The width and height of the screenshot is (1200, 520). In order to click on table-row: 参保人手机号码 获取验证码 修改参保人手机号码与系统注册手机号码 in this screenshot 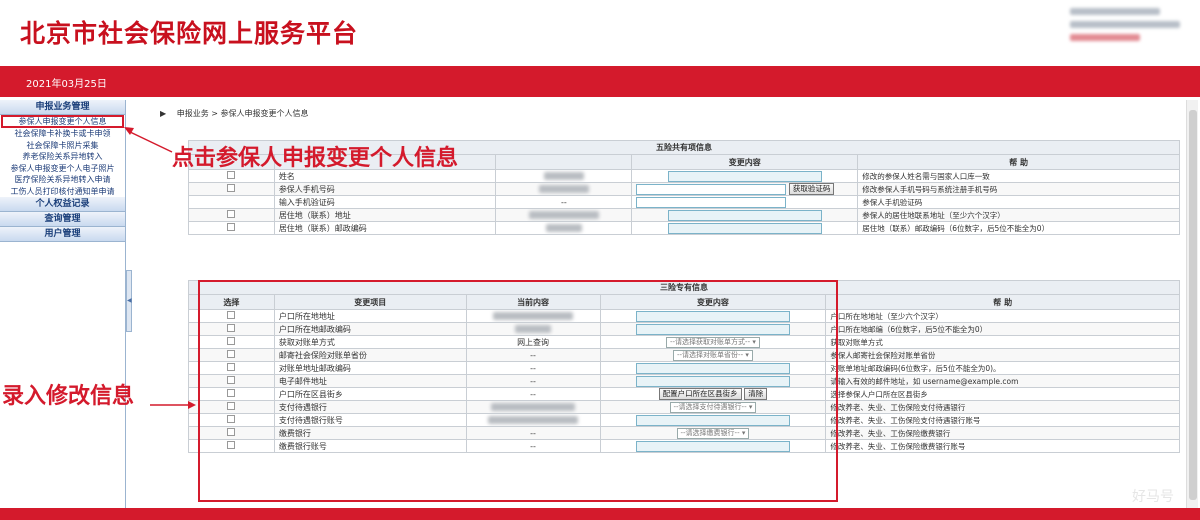, I will do `click(684, 189)`.